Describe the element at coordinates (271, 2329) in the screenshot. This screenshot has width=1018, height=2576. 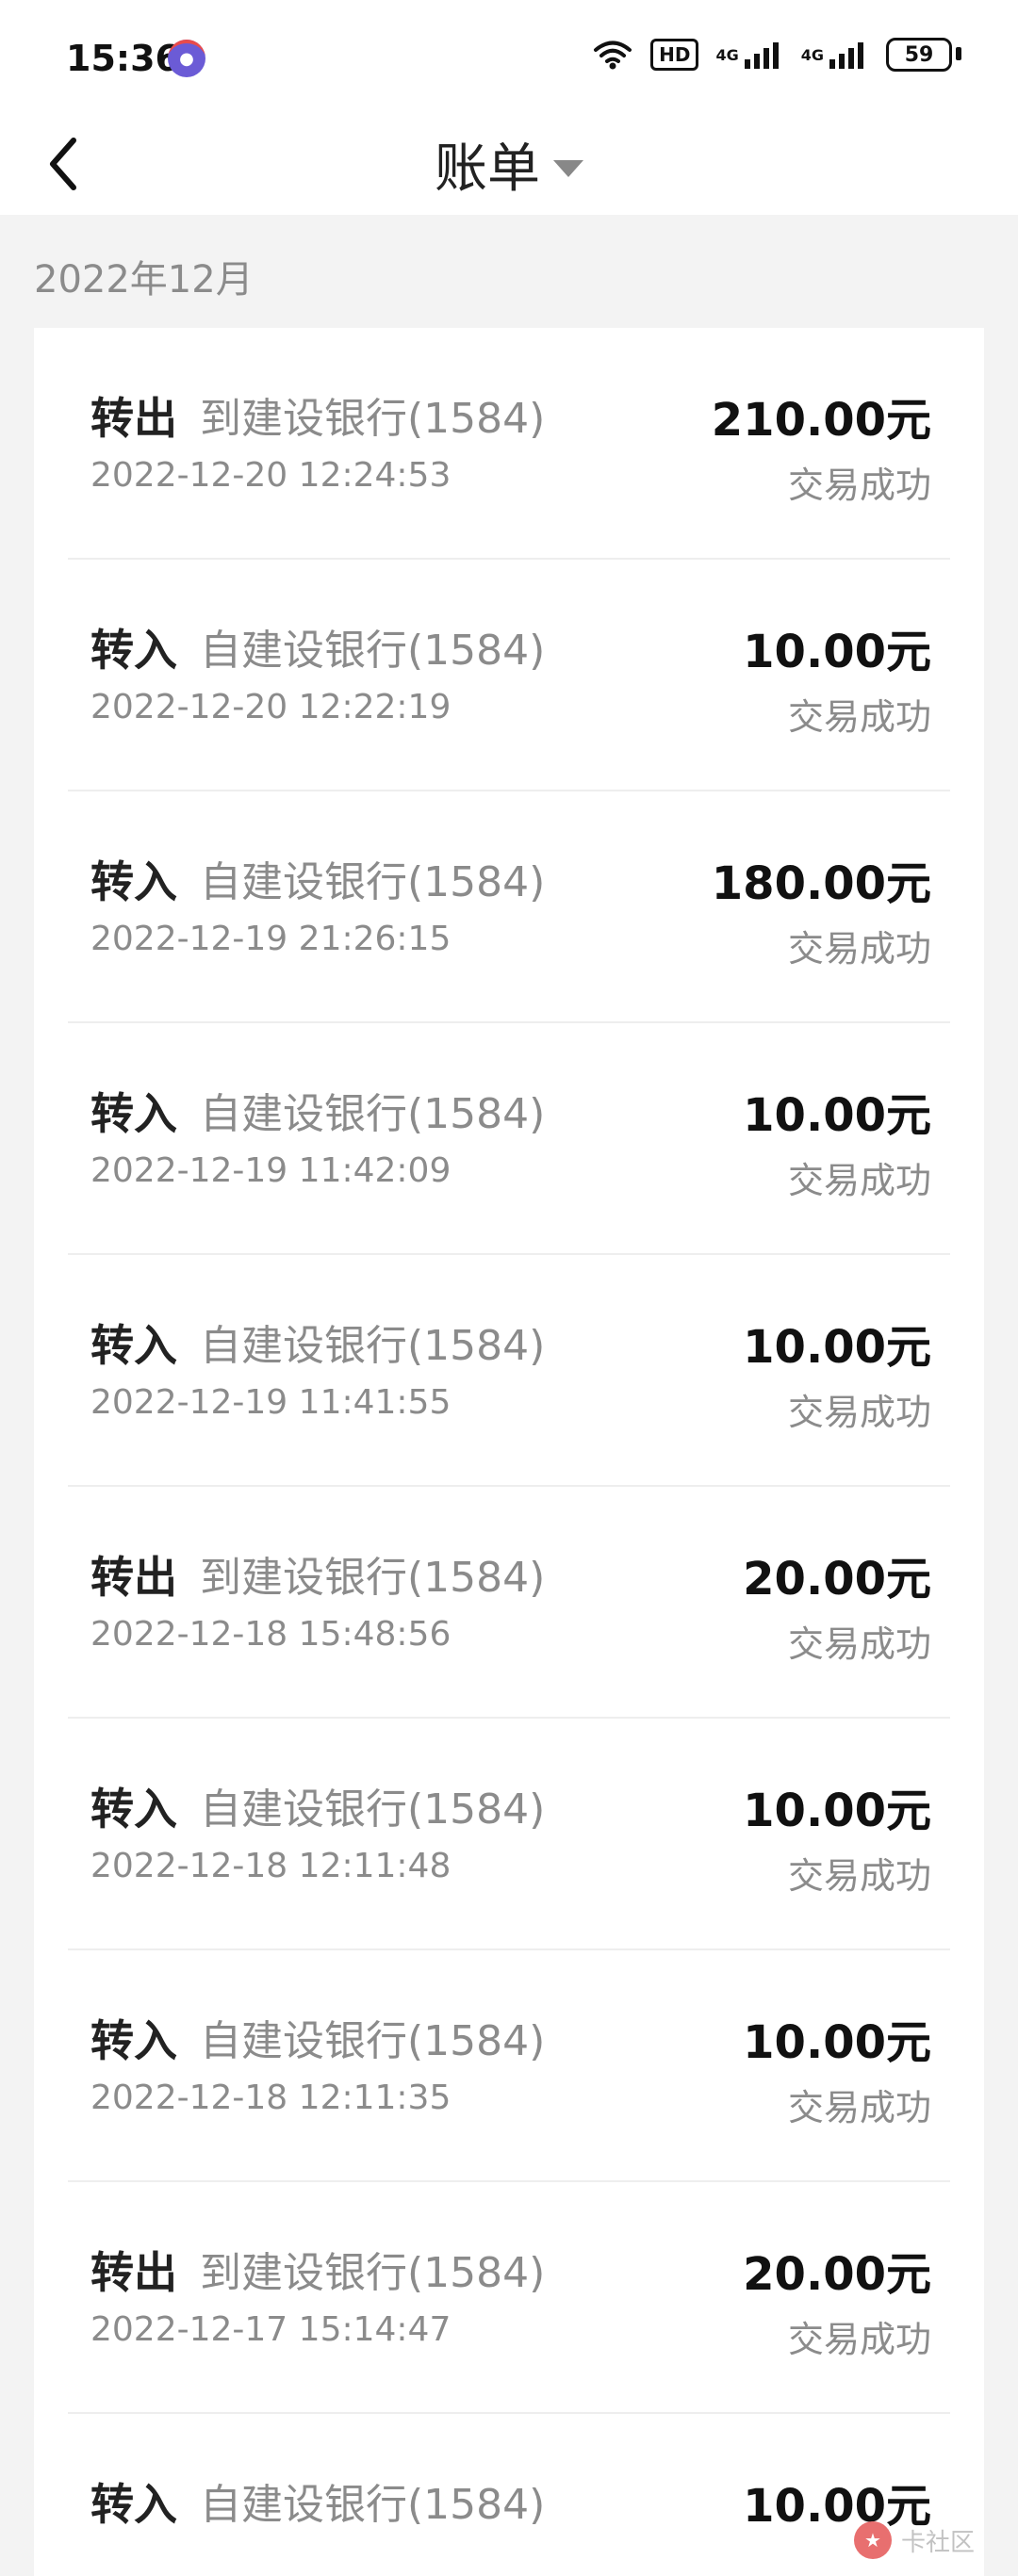
I see `transaction-datetime: 2022-12-17 15:14:47` at that location.